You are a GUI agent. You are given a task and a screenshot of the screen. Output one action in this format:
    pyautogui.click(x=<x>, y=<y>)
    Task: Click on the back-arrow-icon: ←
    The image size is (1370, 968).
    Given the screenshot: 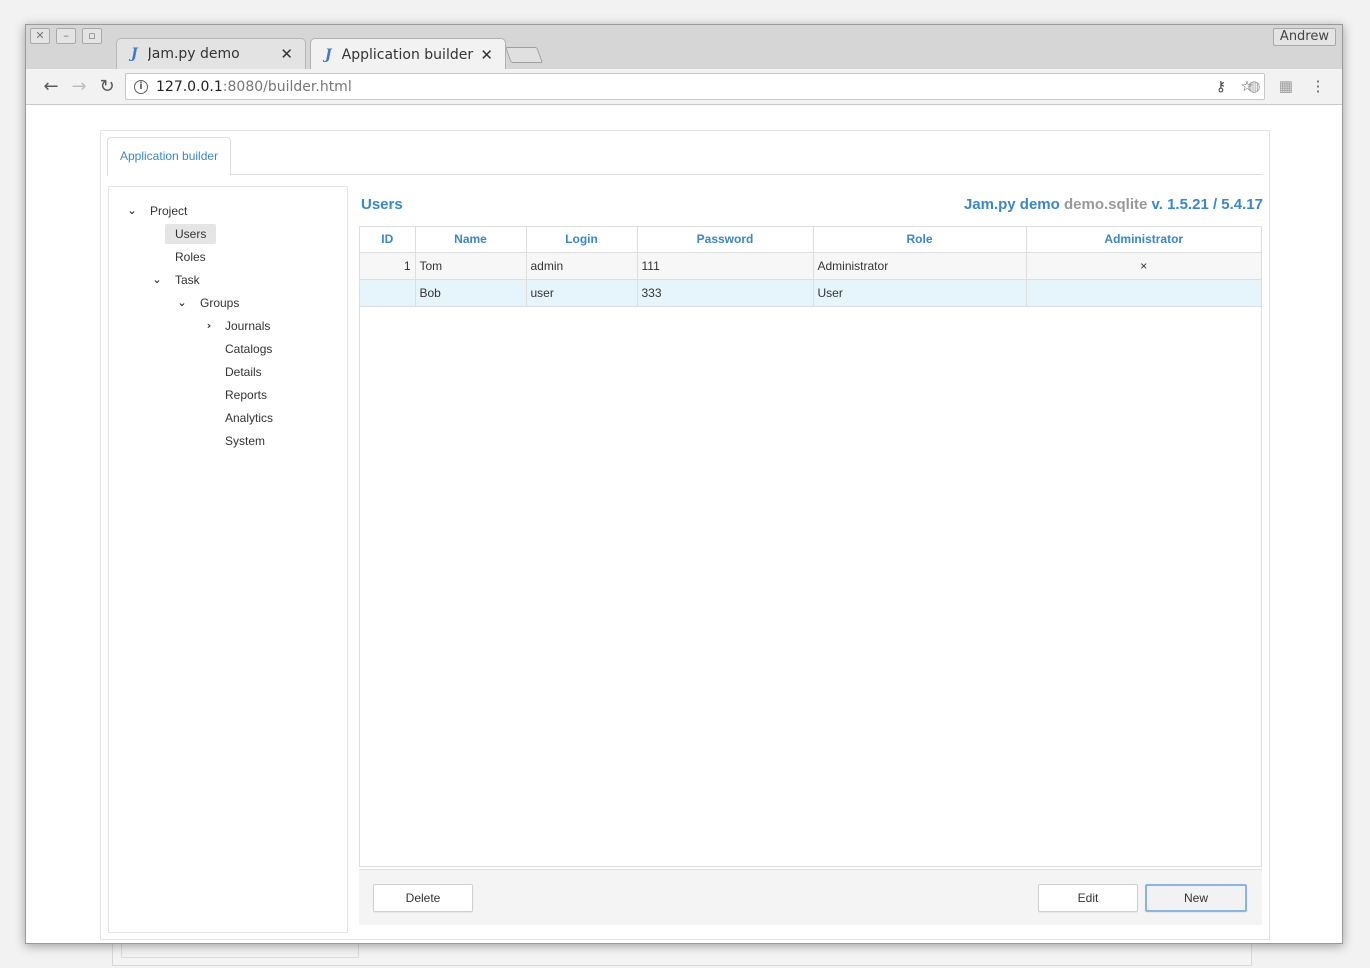 What is the action you would take?
    pyautogui.click(x=51, y=87)
    